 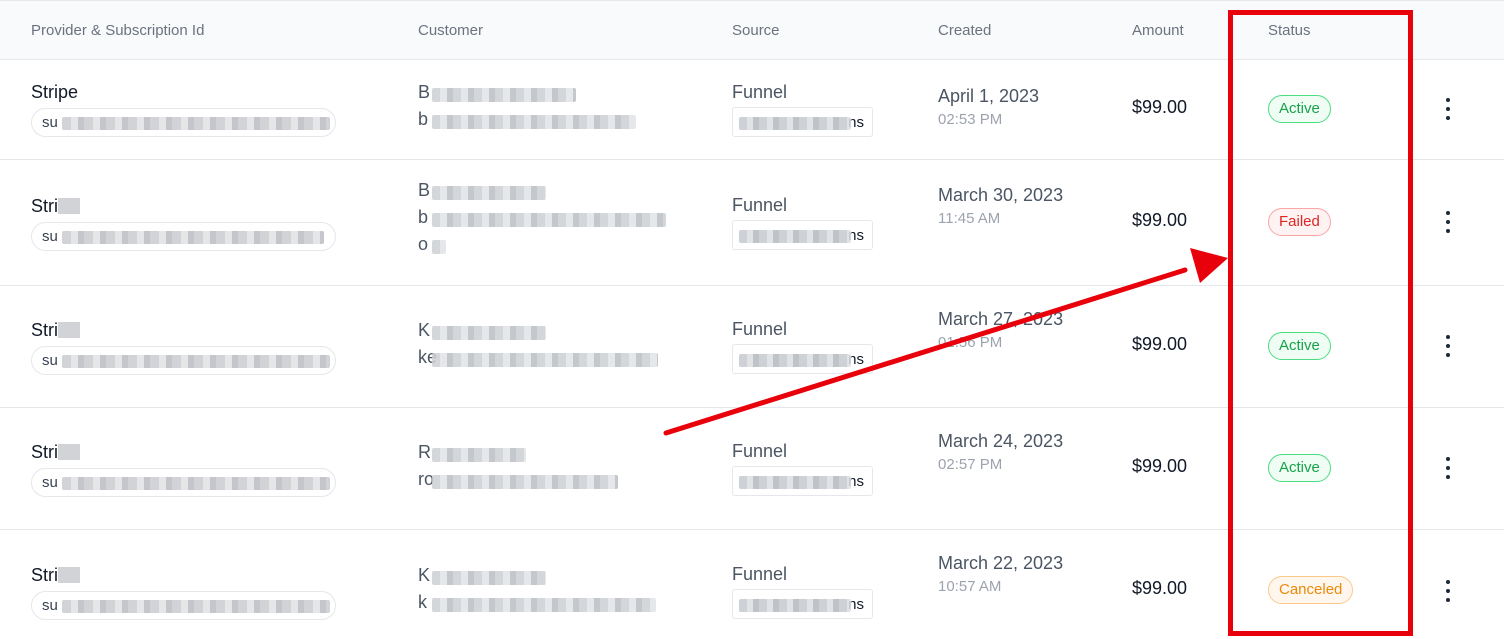 What do you see at coordinates (1289, 30) in the screenshot?
I see `header-status: Status` at bounding box center [1289, 30].